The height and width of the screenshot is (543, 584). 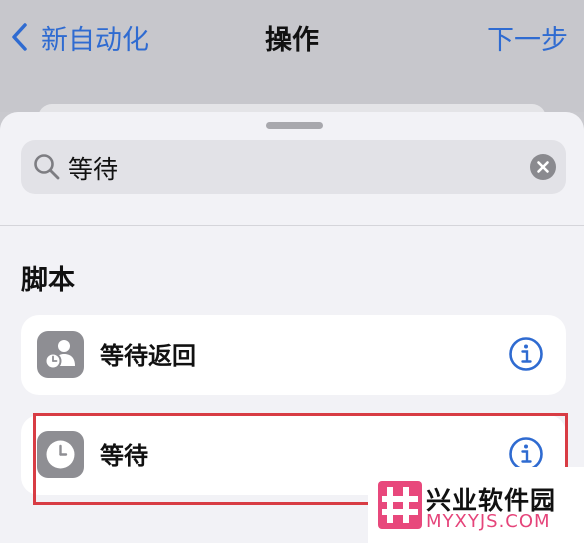 What do you see at coordinates (543, 167) in the screenshot?
I see `clear-search-icon` at bounding box center [543, 167].